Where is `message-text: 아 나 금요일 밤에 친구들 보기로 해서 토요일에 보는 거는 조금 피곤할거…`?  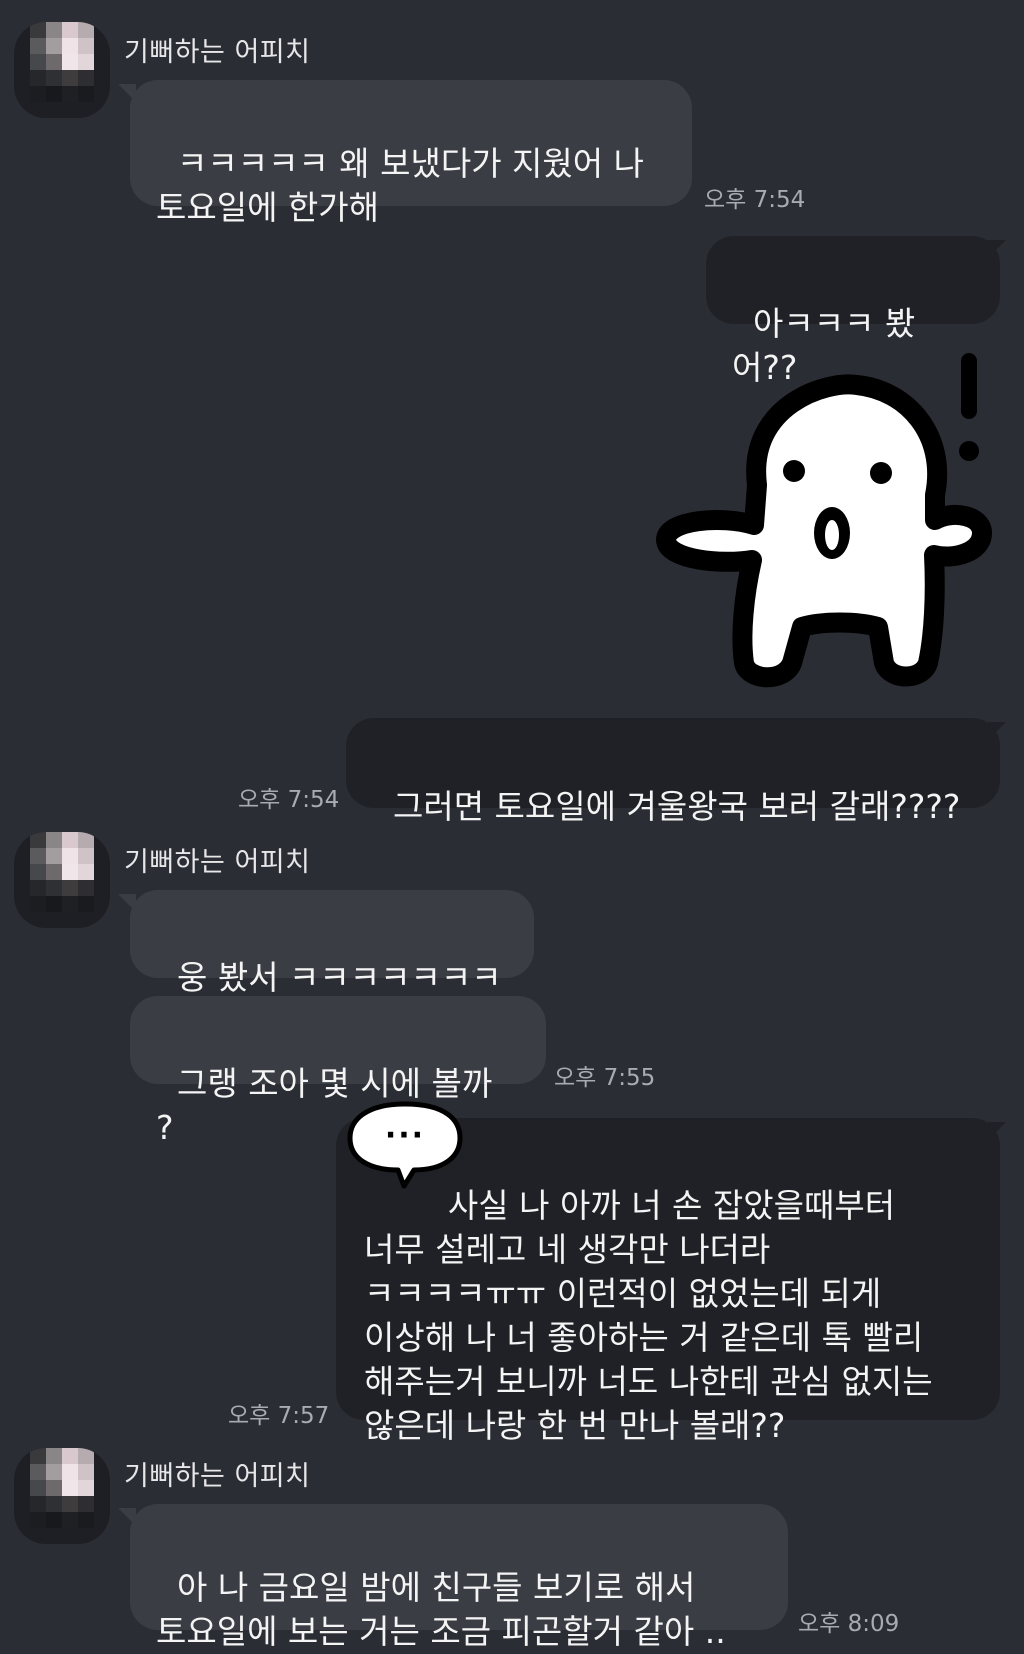
message-text: 아 나 금요일 밤에 친구들 보기로 해서 토요일에 보는 거는 조금 피곤할거… is located at coordinates (441, 1609).